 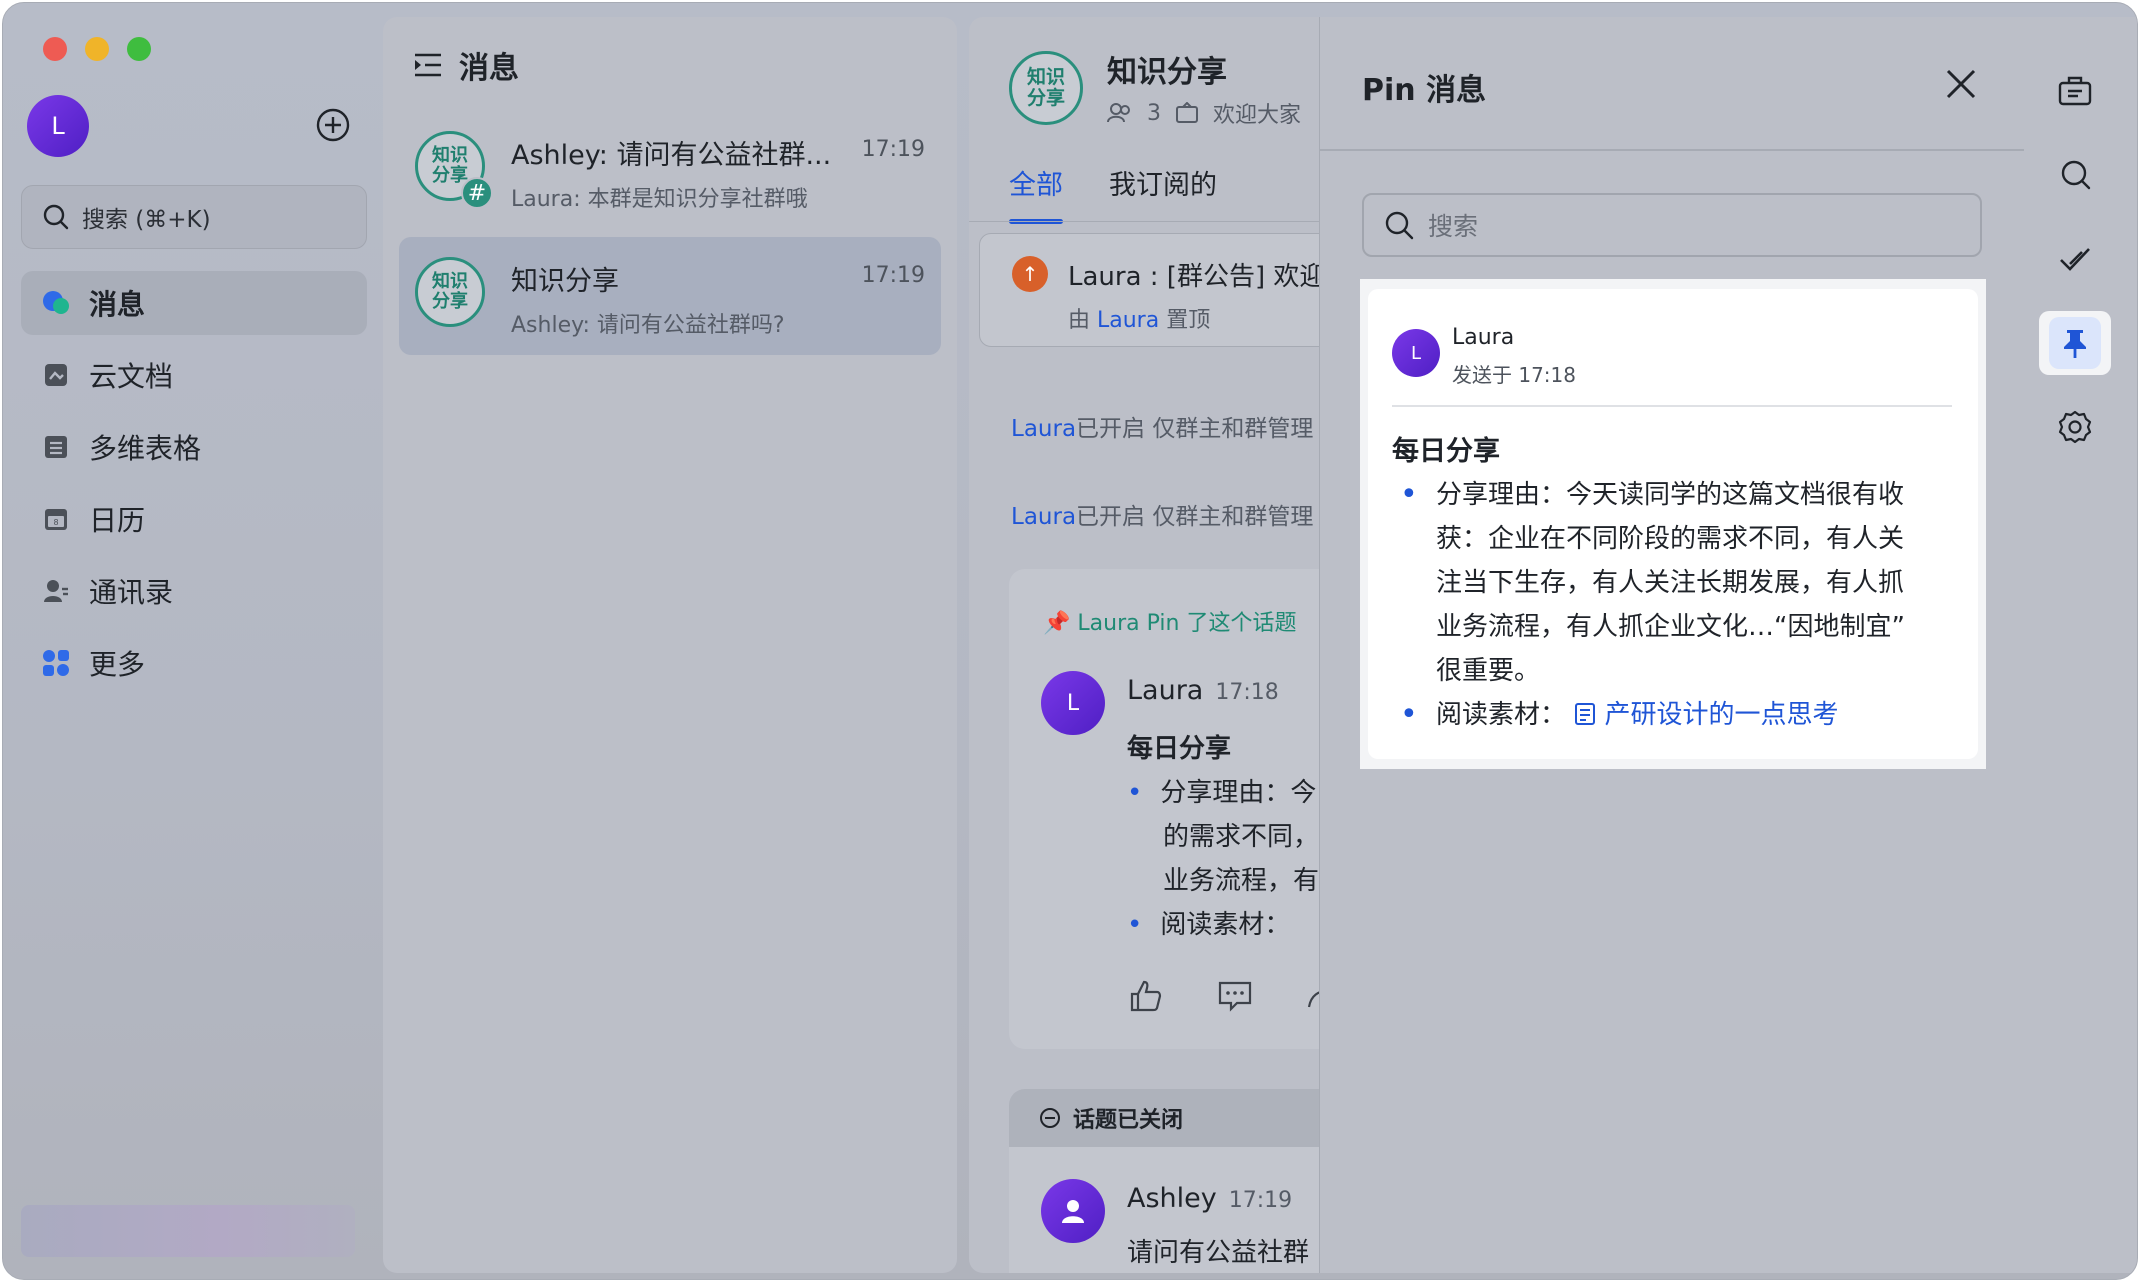 I want to click on toolbar-pin-button, so click(x=2075, y=343).